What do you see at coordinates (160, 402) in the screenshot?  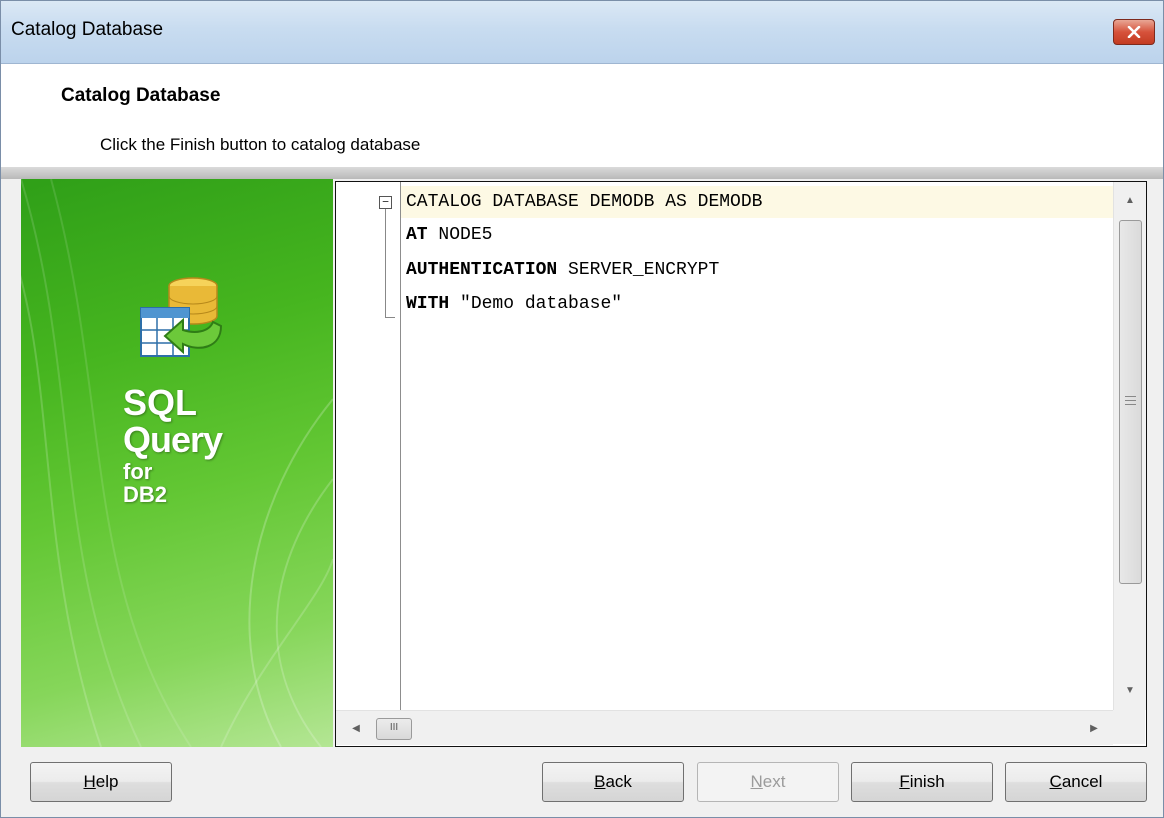 I see `brand-line-1: SQL` at bounding box center [160, 402].